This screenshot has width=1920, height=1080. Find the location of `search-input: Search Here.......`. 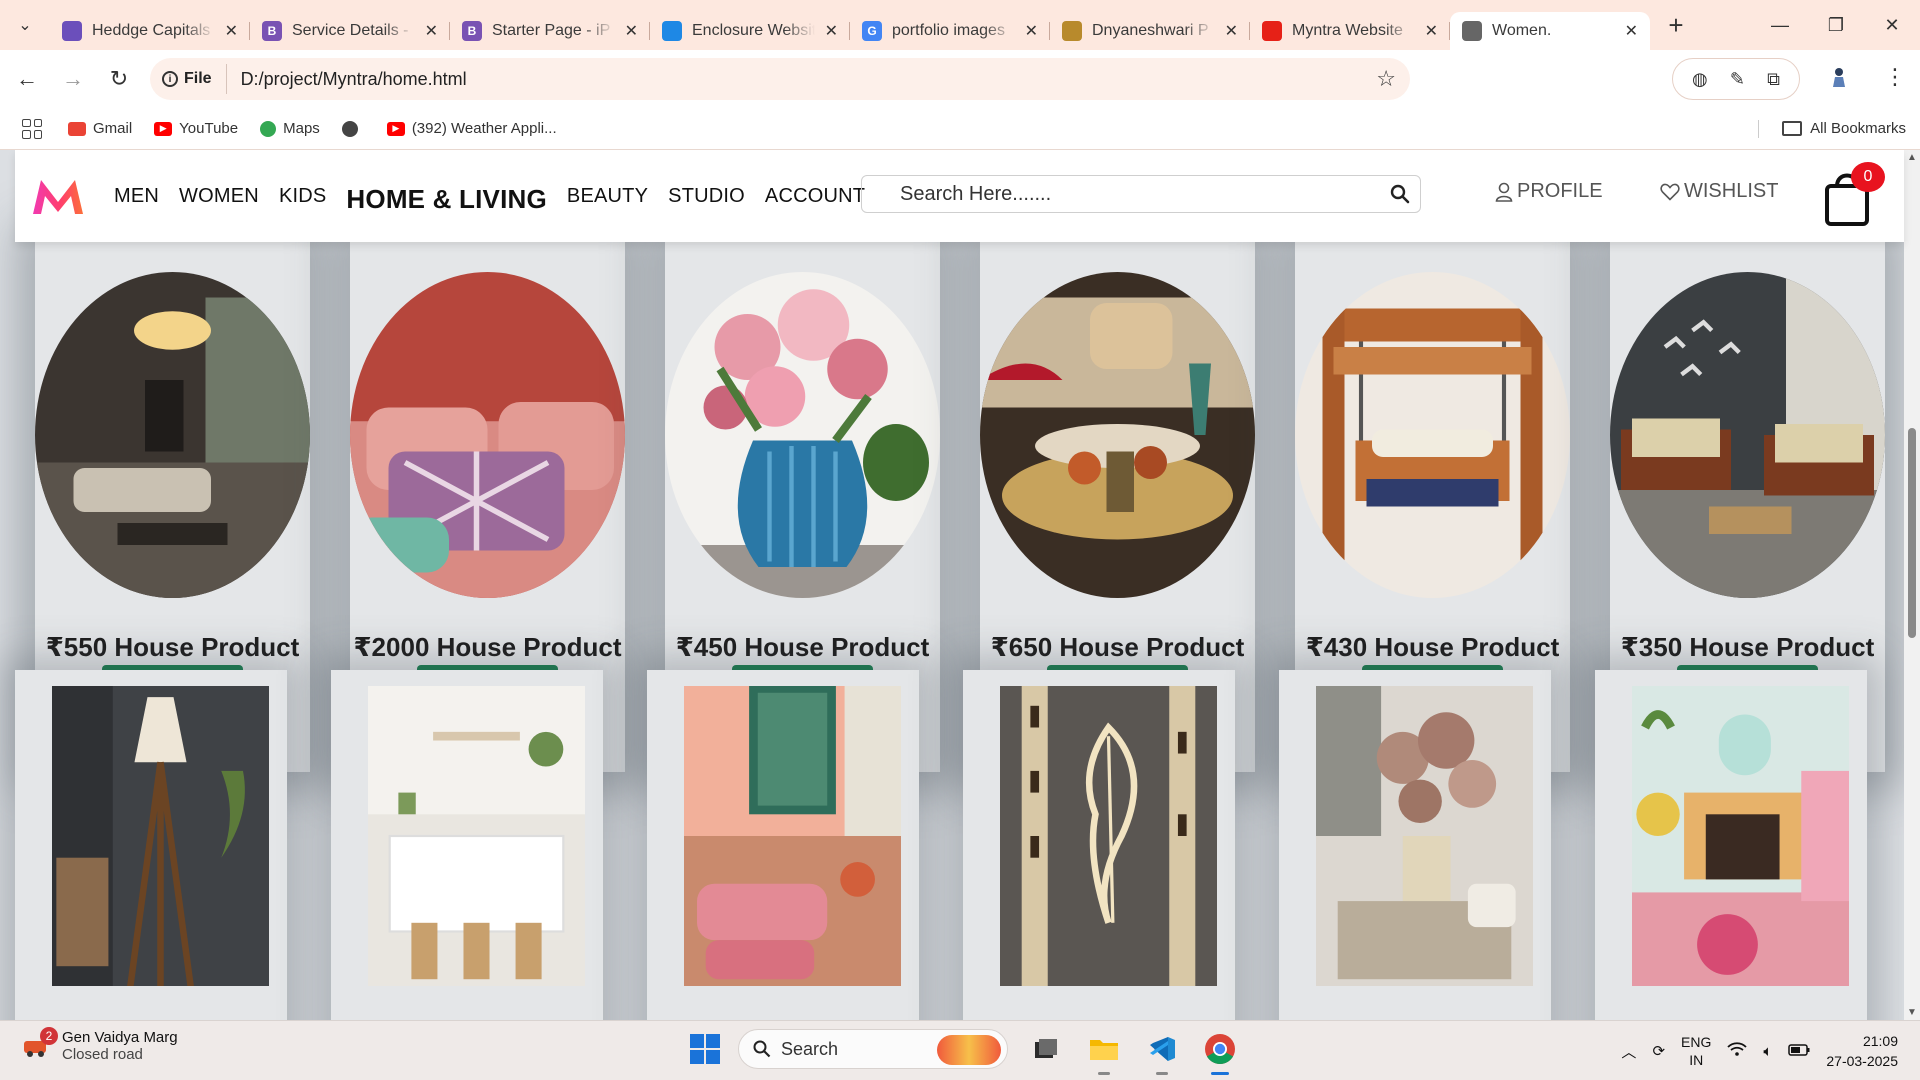

search-input: Search Here....... is located at coordinates (1140, 194).